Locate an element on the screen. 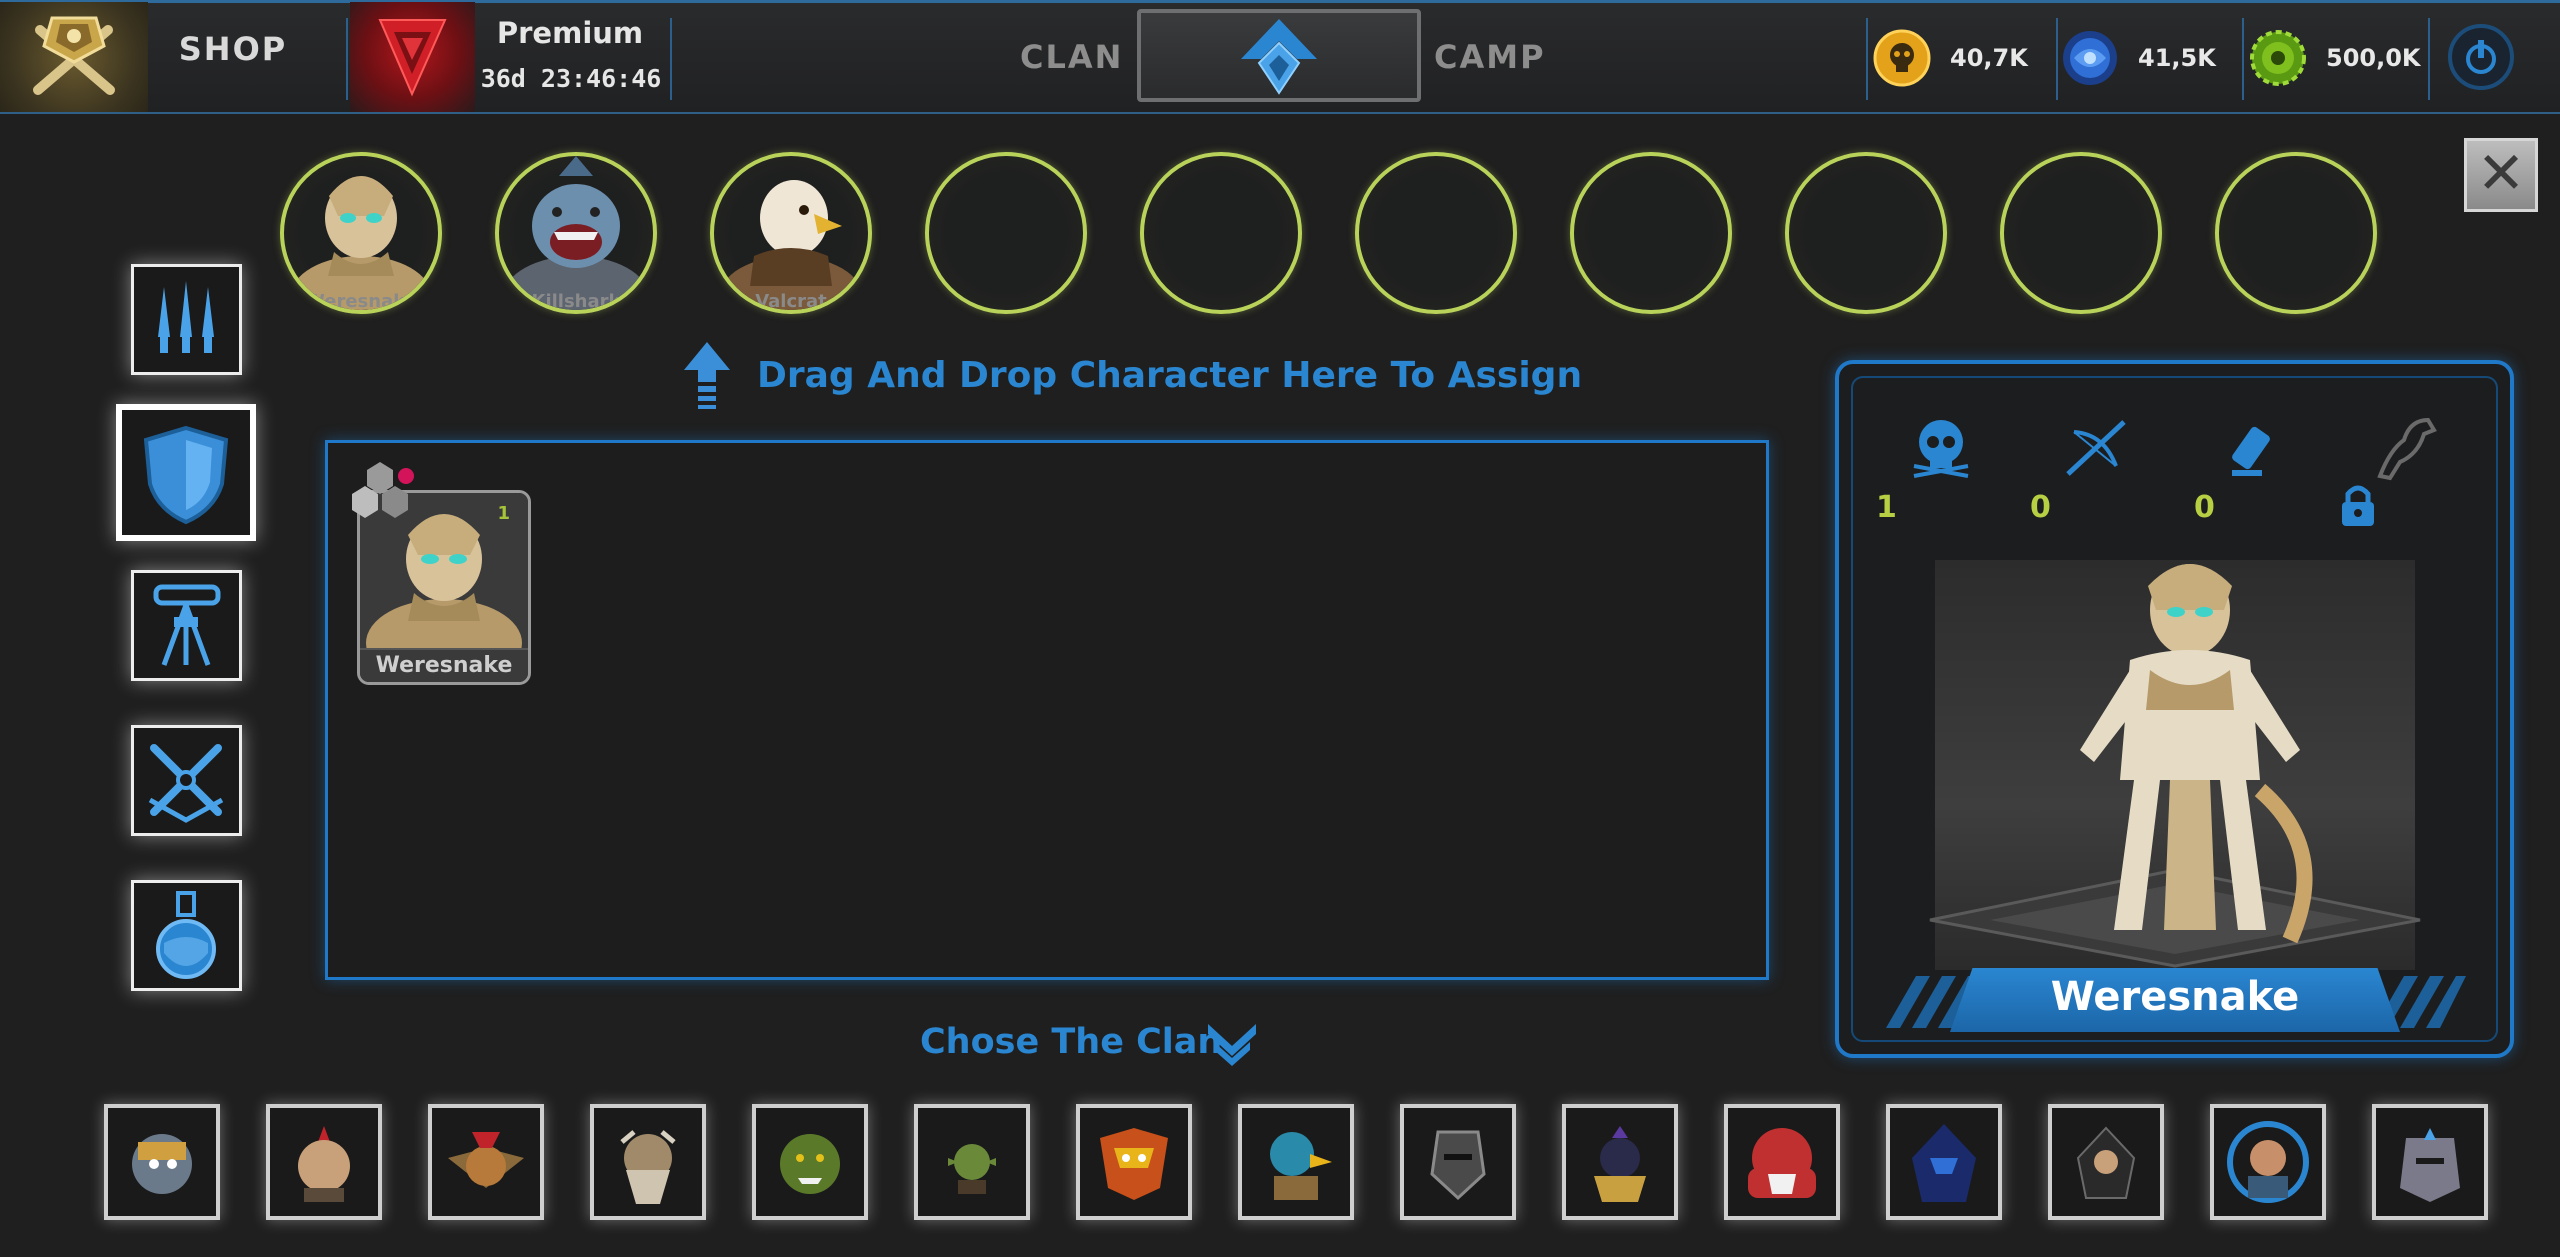 The height and width of the screenshot is (1257, 2560). blue-hood-emblem is located at coordinates (1944, 1162).